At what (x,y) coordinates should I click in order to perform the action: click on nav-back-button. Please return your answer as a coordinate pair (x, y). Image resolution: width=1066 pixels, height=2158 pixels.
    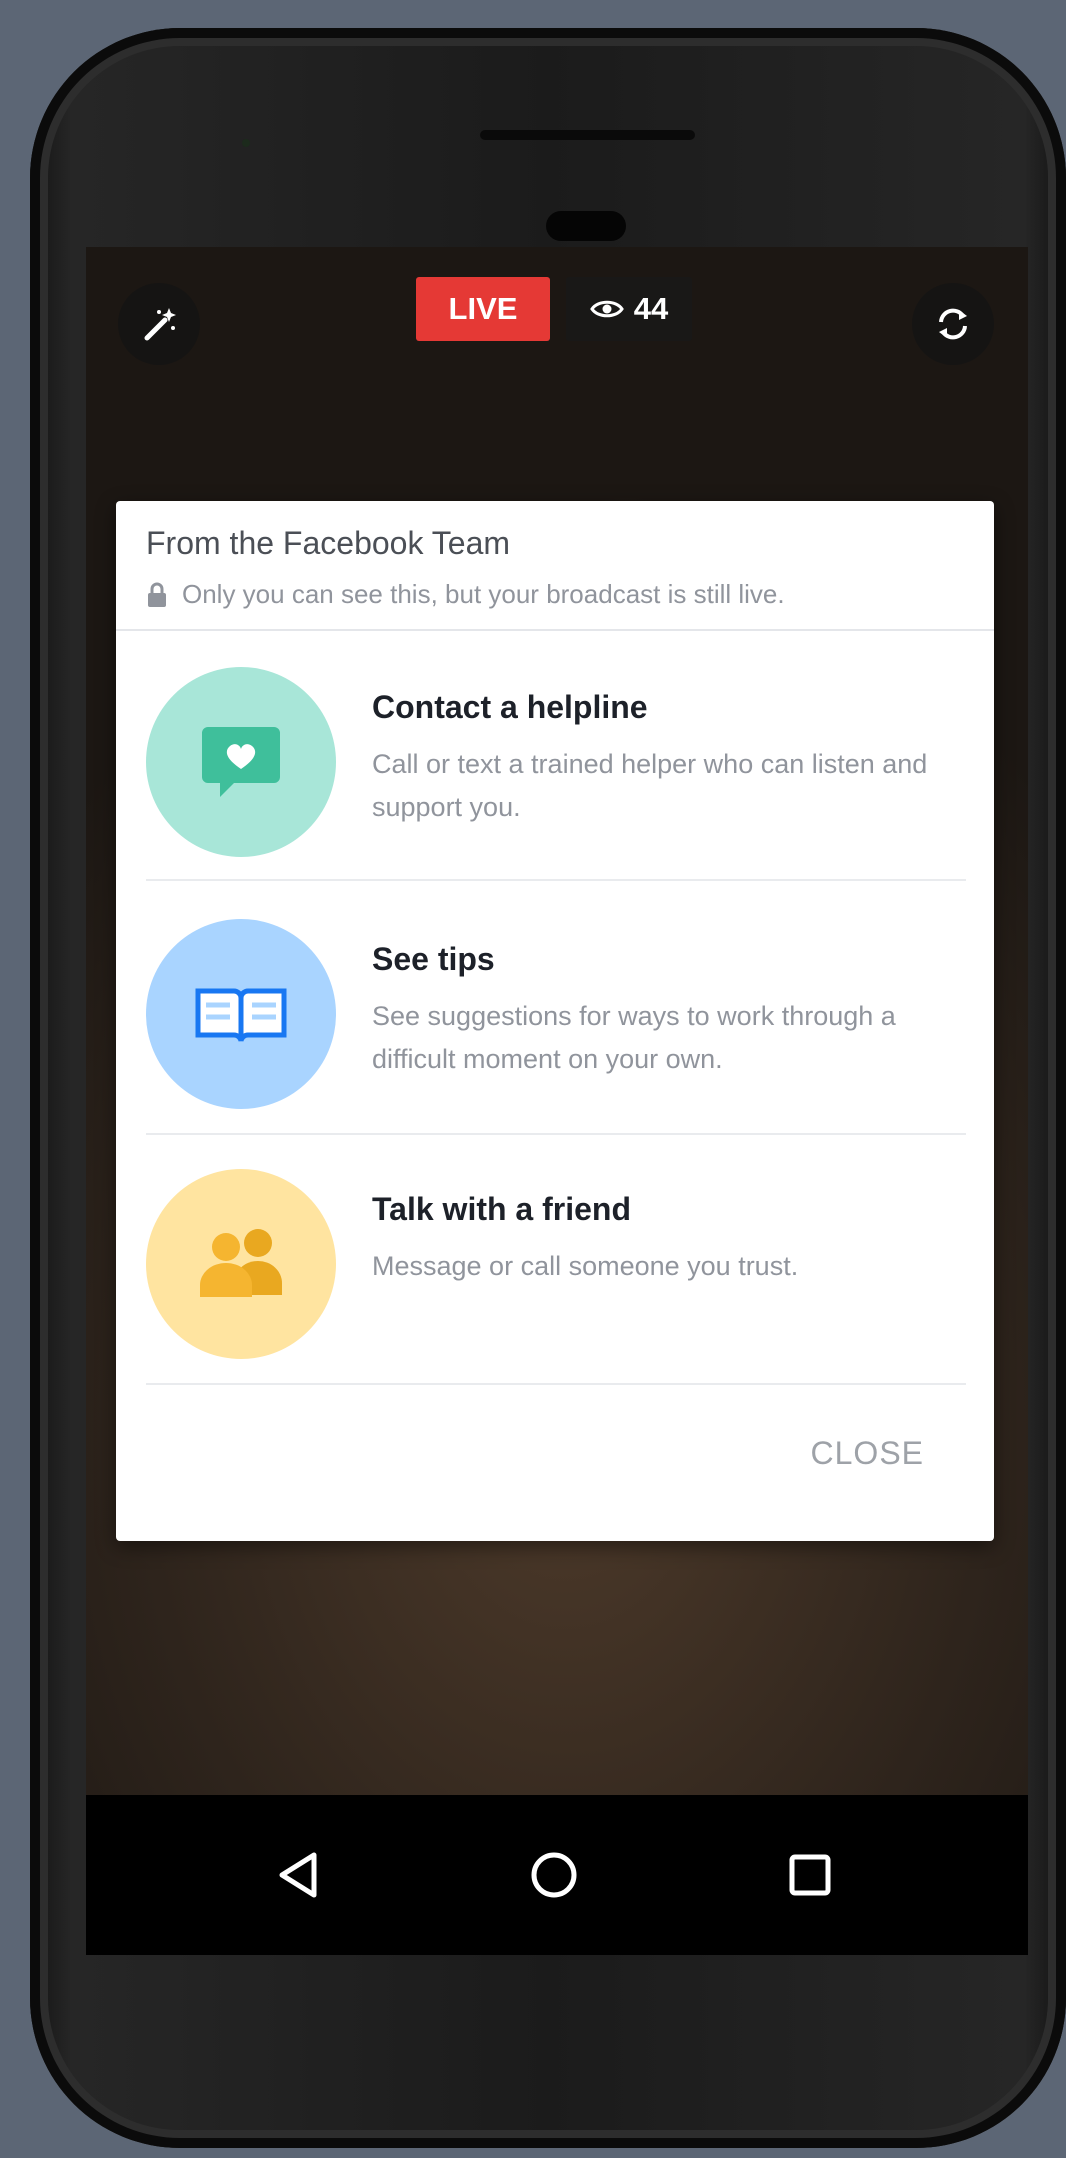
    Looking at the image, I should click on (298, 1875).